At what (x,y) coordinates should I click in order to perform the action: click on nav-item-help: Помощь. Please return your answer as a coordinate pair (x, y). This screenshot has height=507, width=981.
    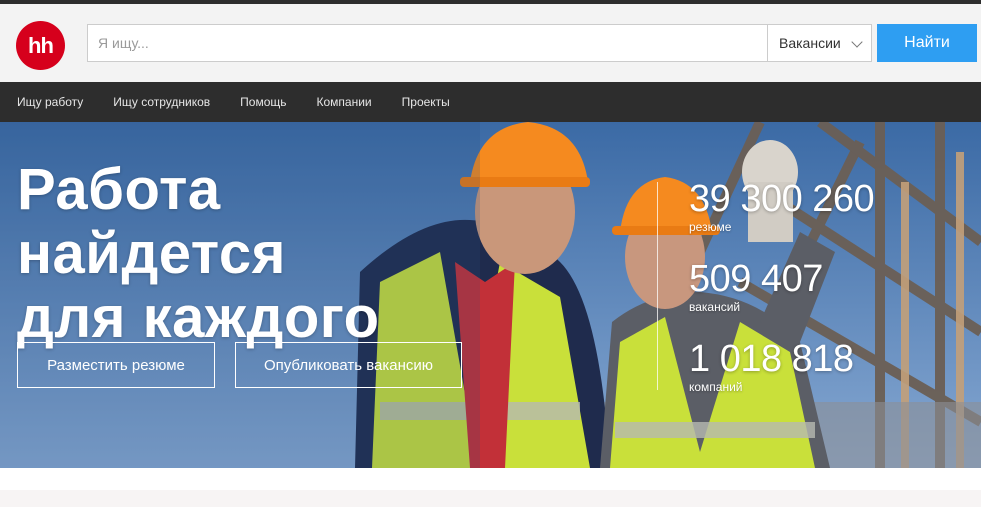
    Looking at the image, I should click on (263, 102).